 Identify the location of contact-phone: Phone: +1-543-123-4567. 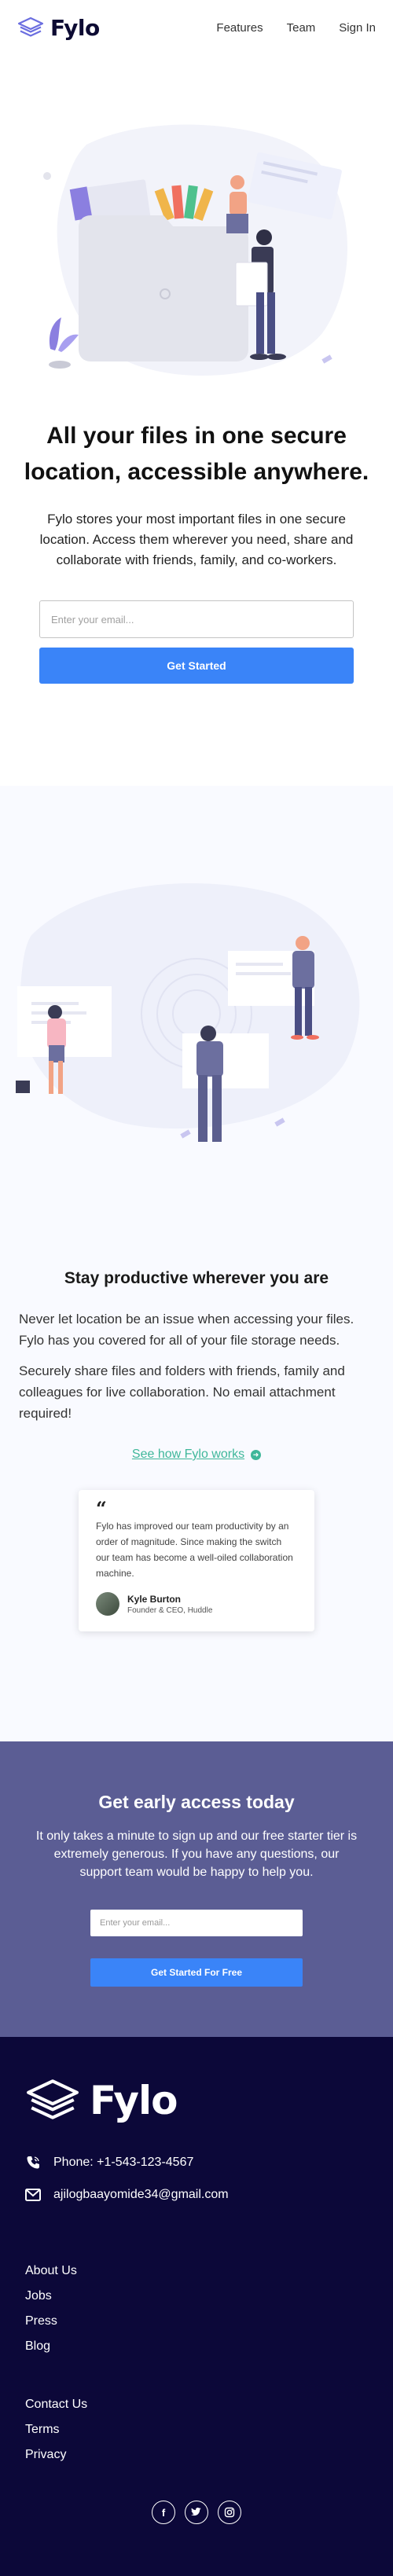
(196, 2163).